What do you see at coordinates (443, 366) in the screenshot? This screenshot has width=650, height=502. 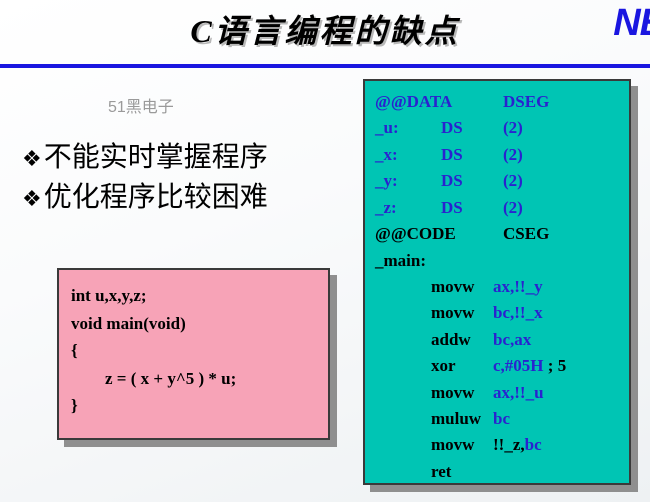 I see `asm-mnemonic-cell: xor` at bounding box center [443, 366].